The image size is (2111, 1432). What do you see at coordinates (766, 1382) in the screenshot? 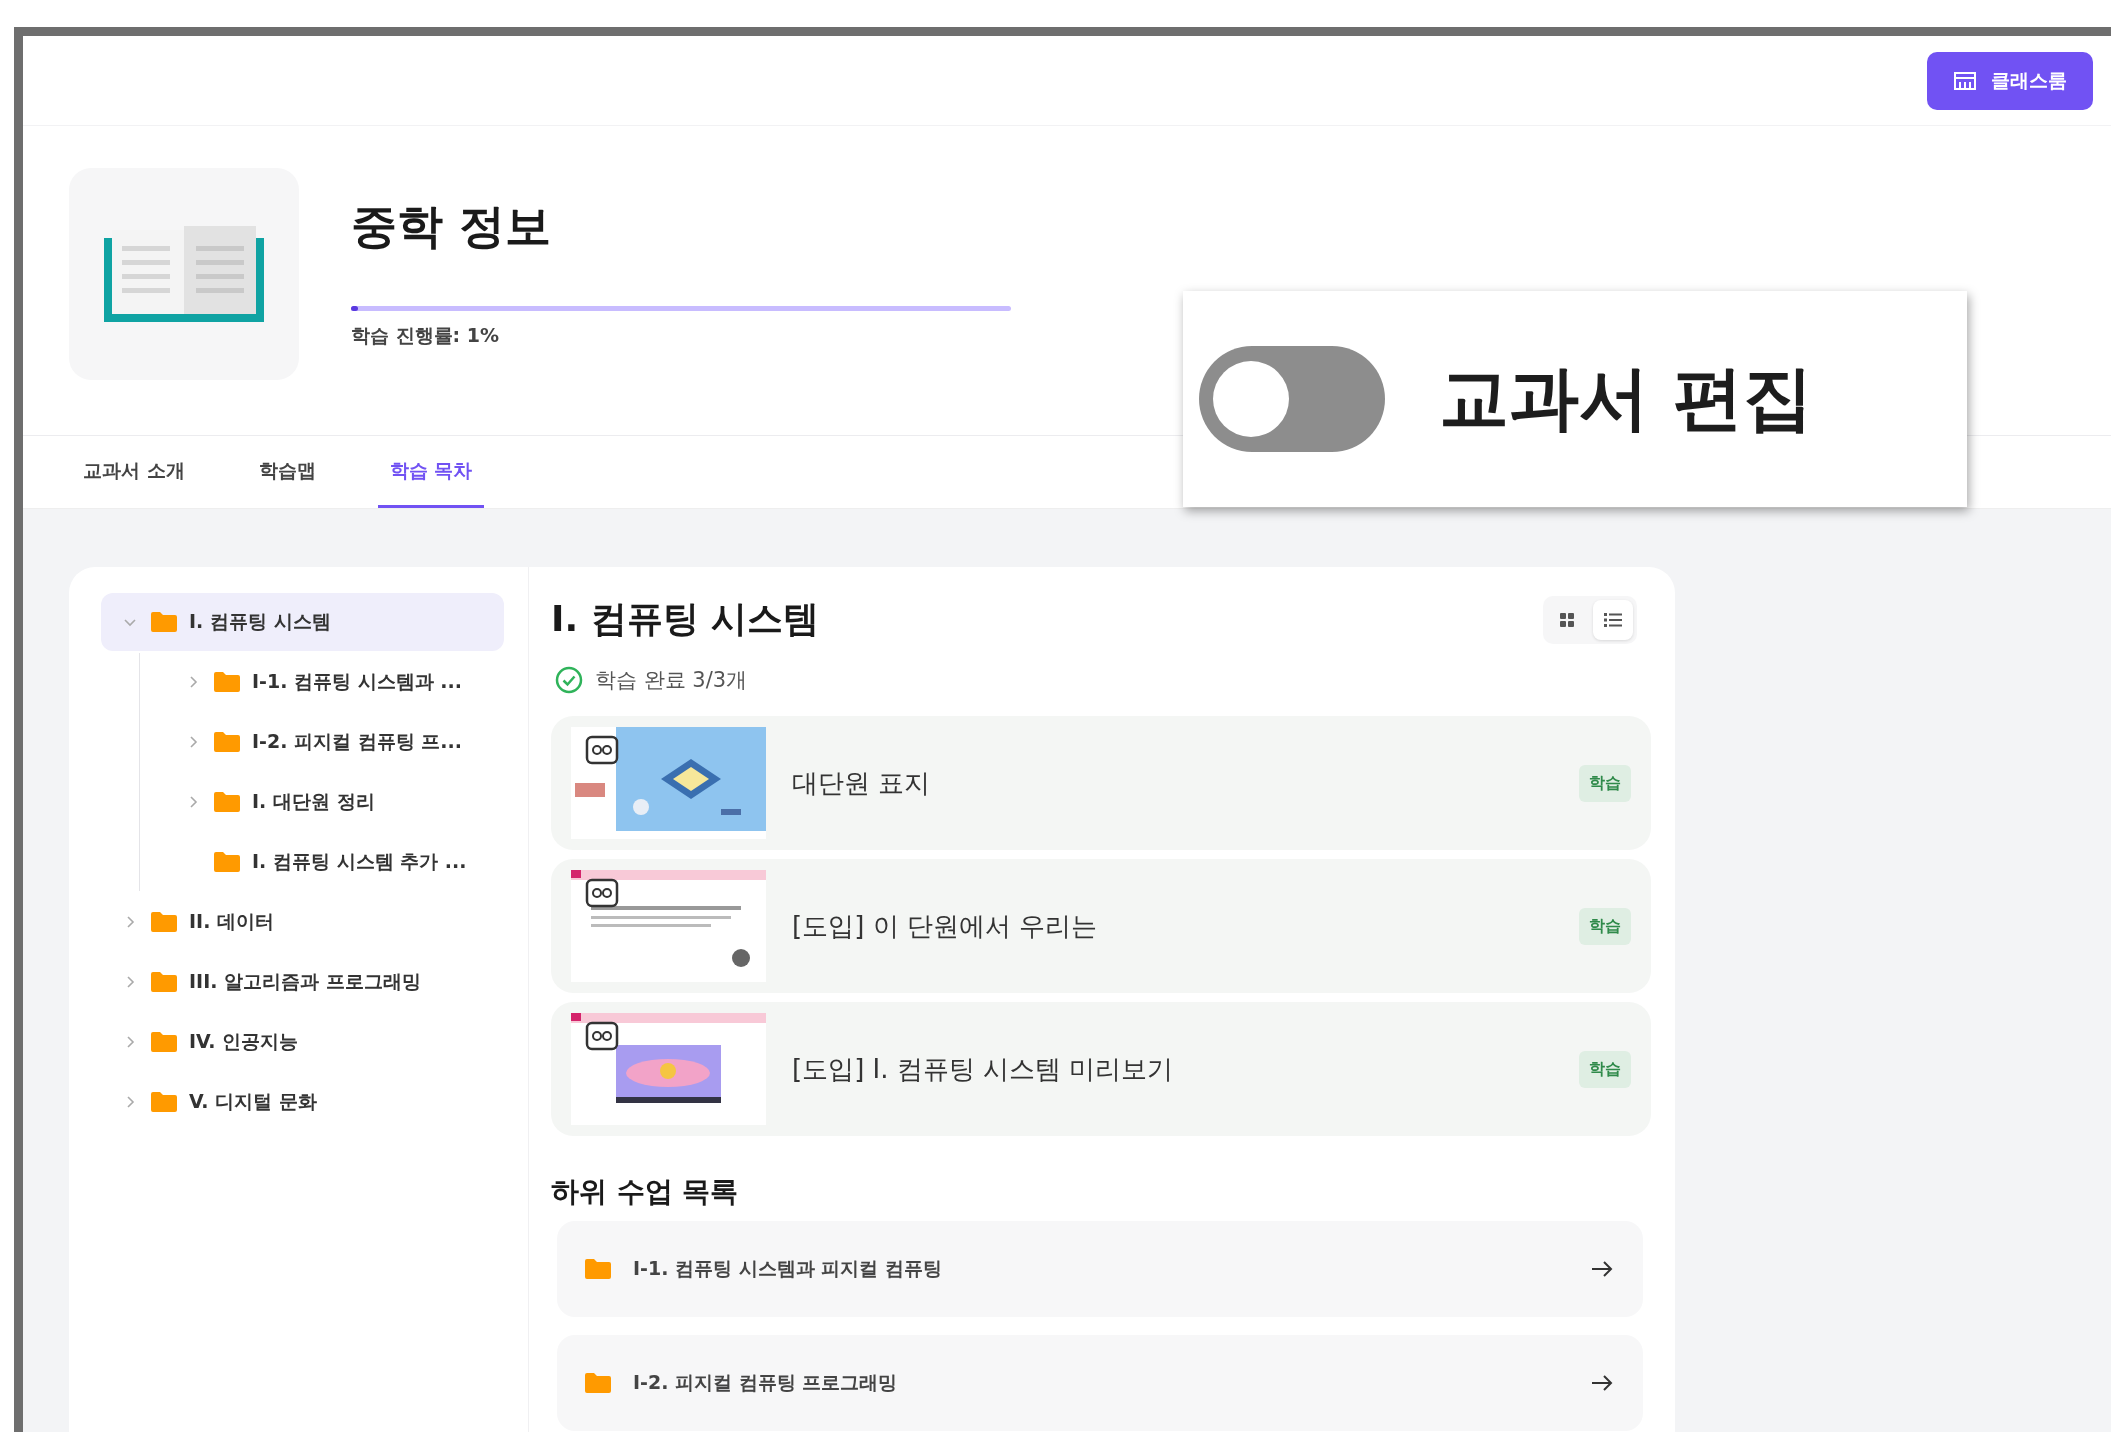
I see `sub-lesson-label: I-2. 피지컬 컴퓨팅 프로그래밍` at bounding box center [766, 1382].